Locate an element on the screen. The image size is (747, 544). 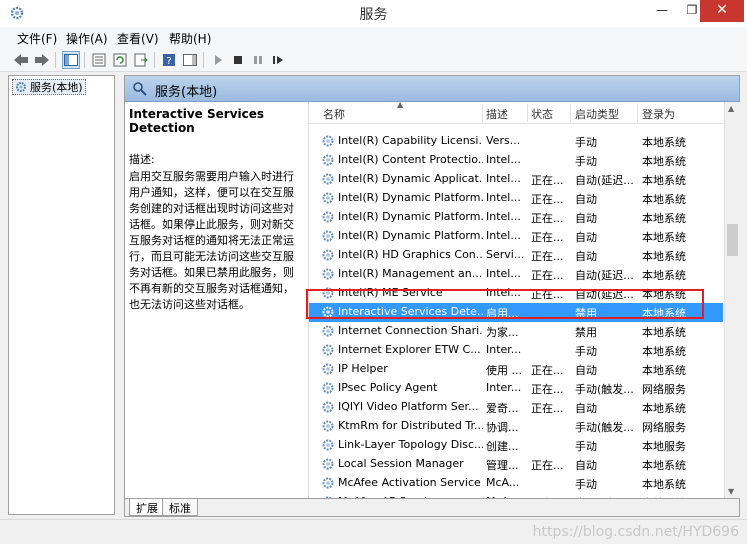
toolbar-separator is located at coordinates (84, 60).